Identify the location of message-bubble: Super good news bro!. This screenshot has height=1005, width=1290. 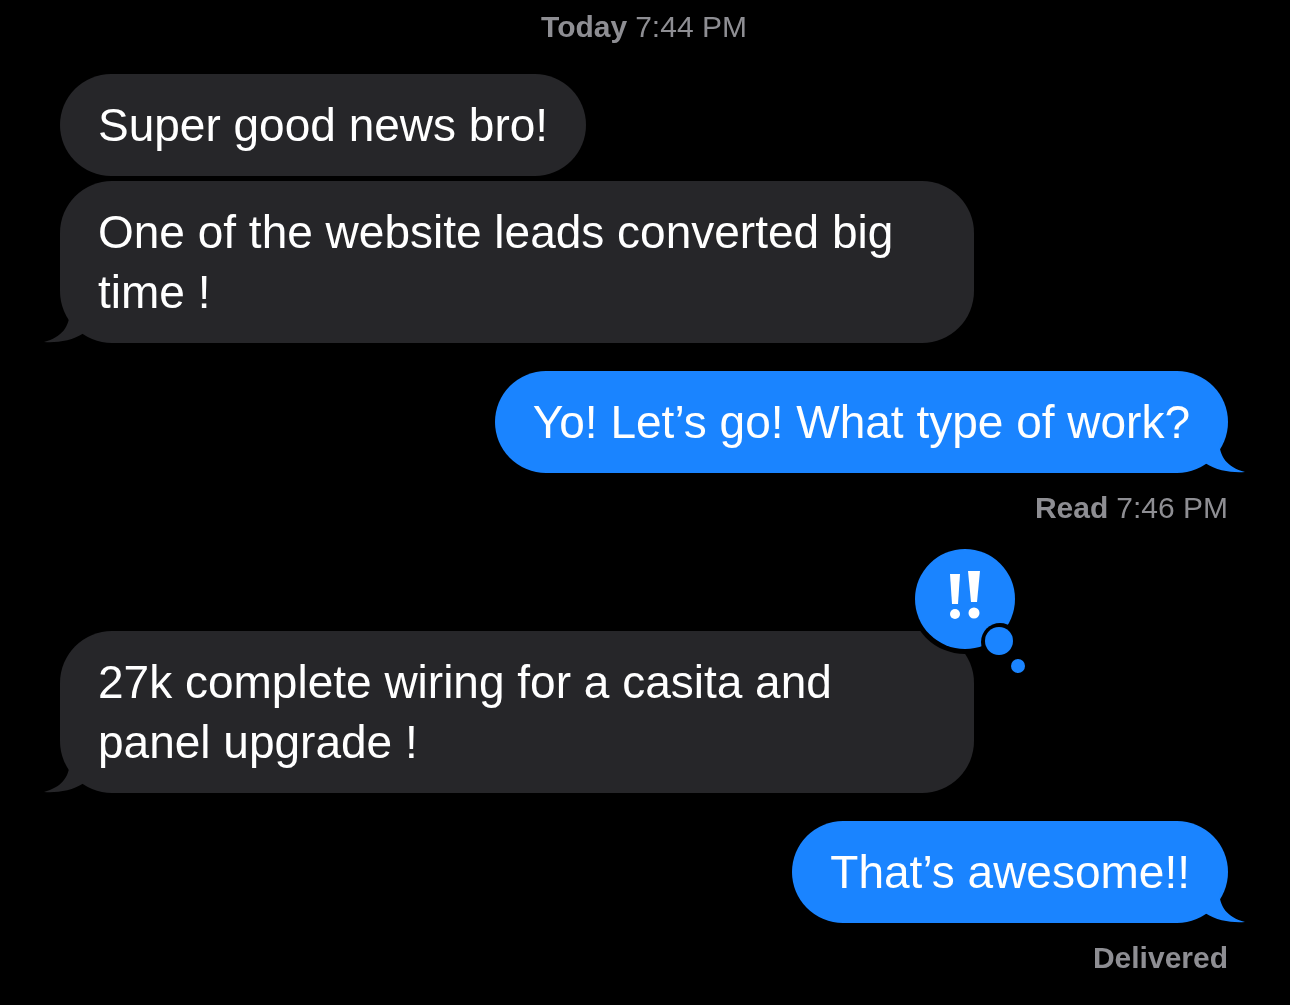
(323, 125).